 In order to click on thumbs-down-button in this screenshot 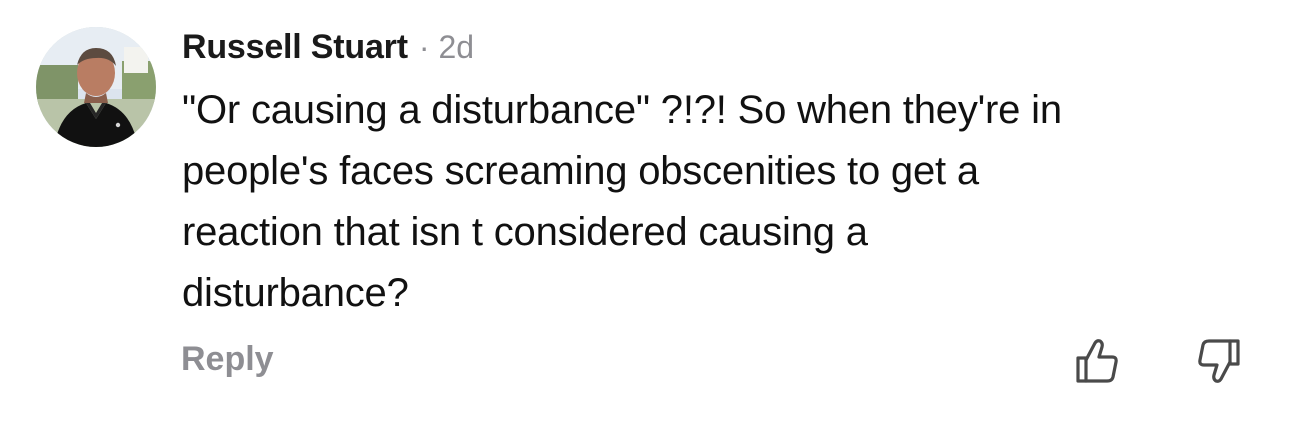, I will do `click(1219, 361)`.